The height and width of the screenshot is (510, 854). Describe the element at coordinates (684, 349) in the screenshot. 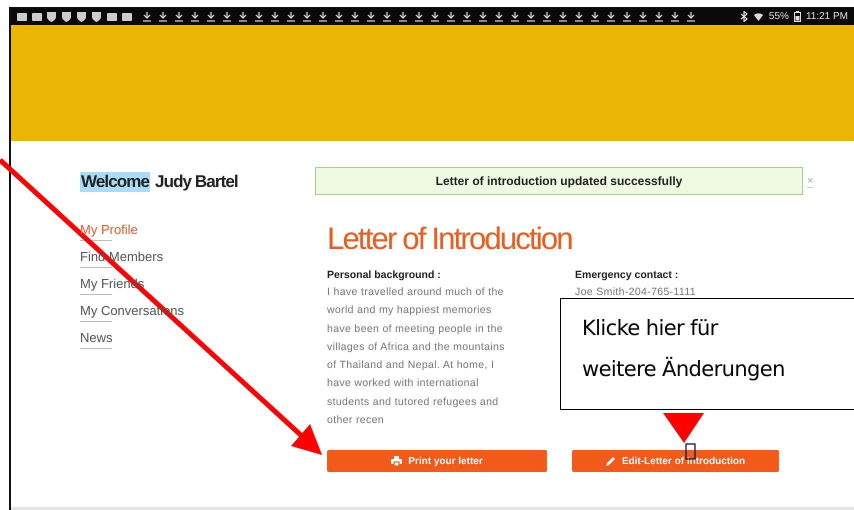

I see `callout-text: Klicke hier für weitere Änderungen` at that location.